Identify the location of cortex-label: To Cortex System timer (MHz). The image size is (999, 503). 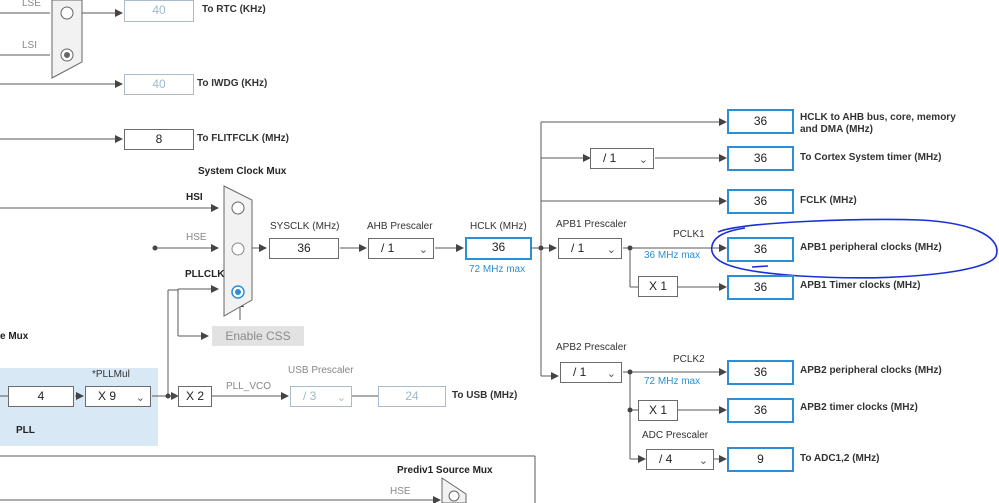
(871, 157).